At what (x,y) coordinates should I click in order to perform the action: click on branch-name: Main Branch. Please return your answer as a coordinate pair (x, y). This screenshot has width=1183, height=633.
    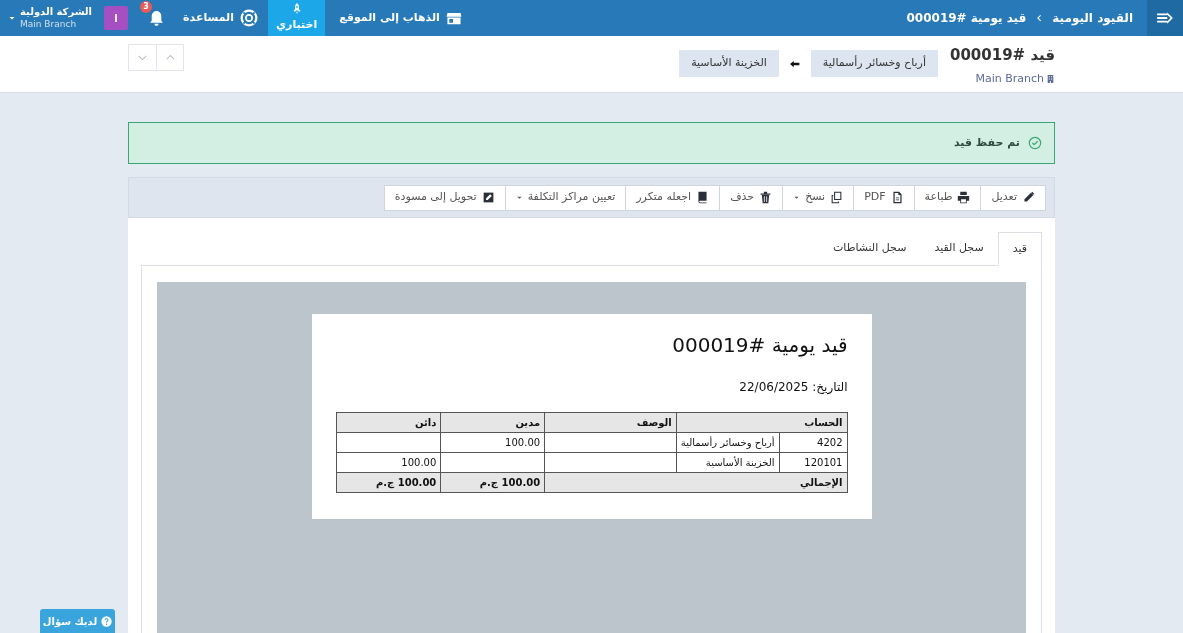
    Looking at the image, I should click on (48, 24).